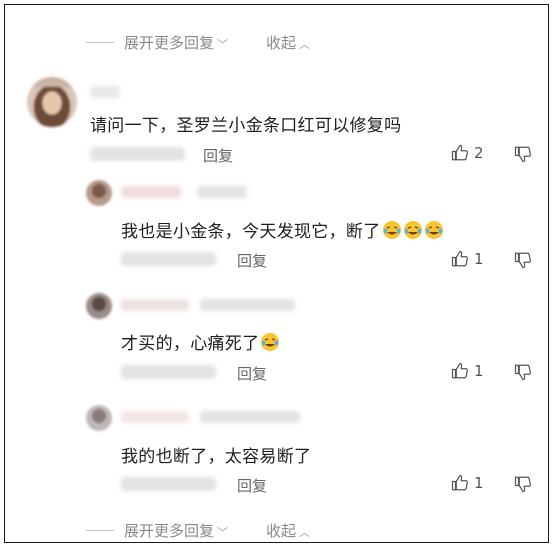 This screenshot has height=547, width=555. What do you see at coordinates (479, 153) in the screenshot?
I see `like-count: 2` at bounding box center [479, 153].